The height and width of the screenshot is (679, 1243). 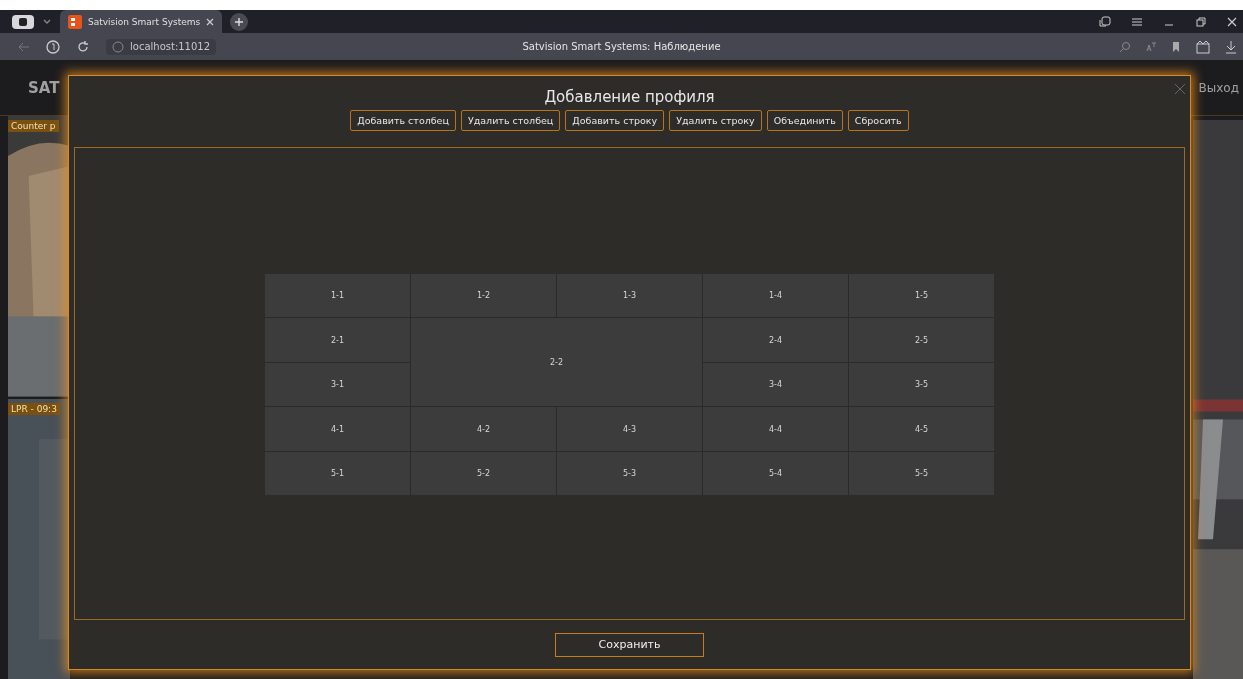 I want to click on logo-icon, so click(x=75, y=21).